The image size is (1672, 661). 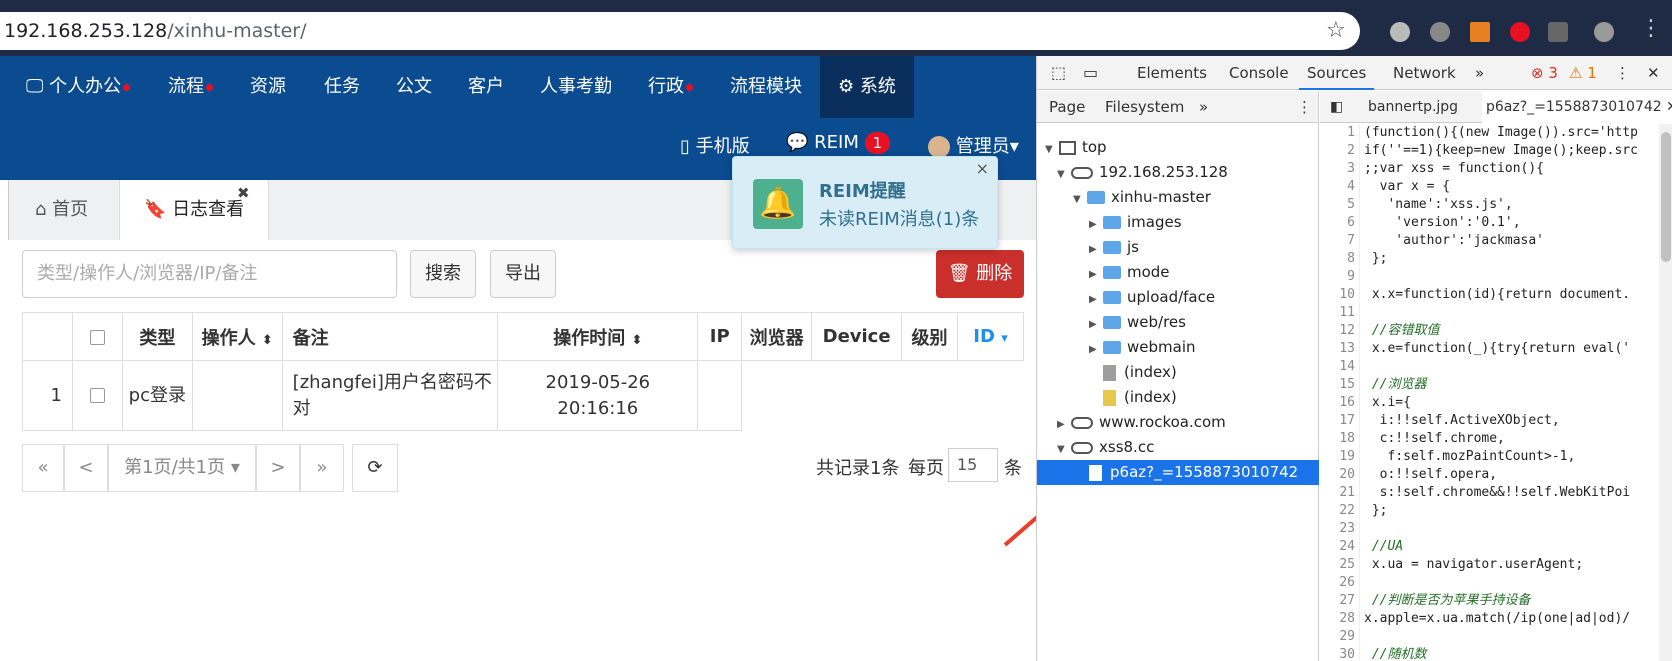 I want to click on code-line: };, so click(x=1376, y=258).